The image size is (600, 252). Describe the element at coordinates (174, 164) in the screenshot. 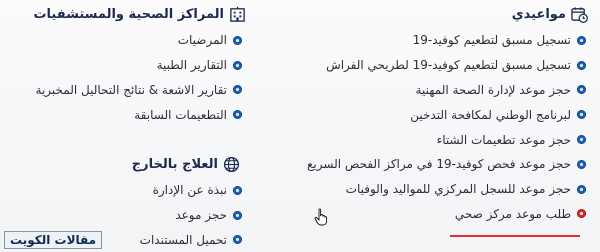

I see `treatment-abroad-title: العلاج بالخارج` at that location.